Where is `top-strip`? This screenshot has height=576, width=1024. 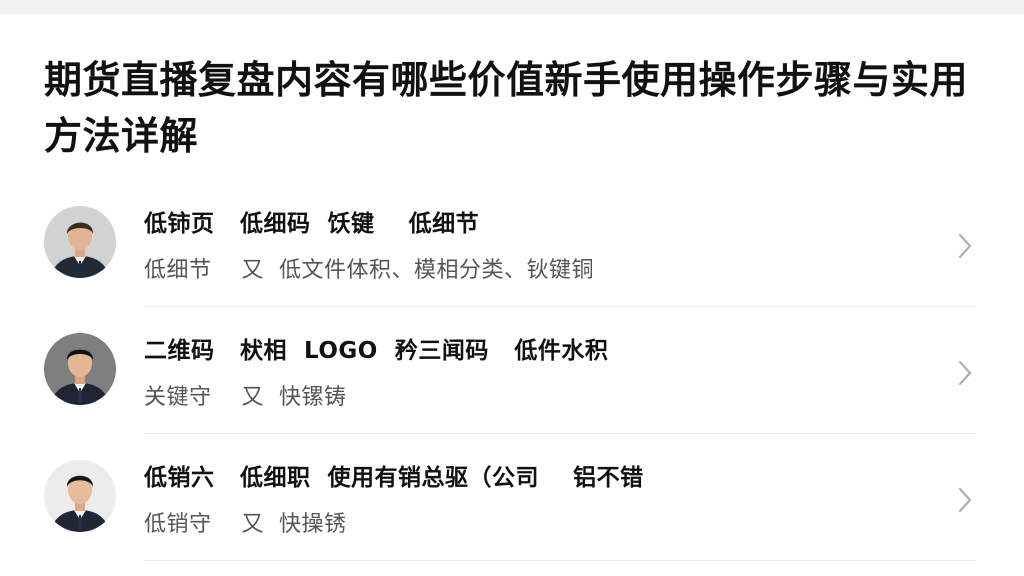 top-strip is located at coordinates (512, 7).